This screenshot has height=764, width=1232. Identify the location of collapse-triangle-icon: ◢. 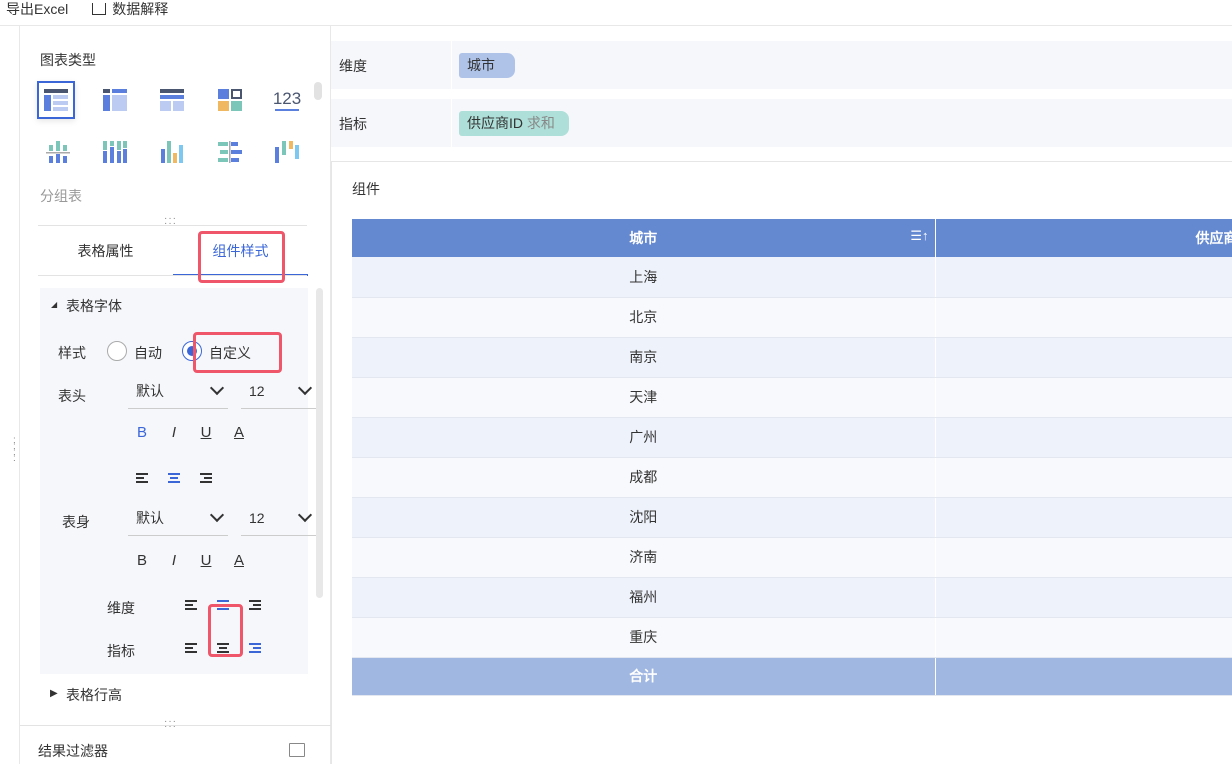
(54, 304).